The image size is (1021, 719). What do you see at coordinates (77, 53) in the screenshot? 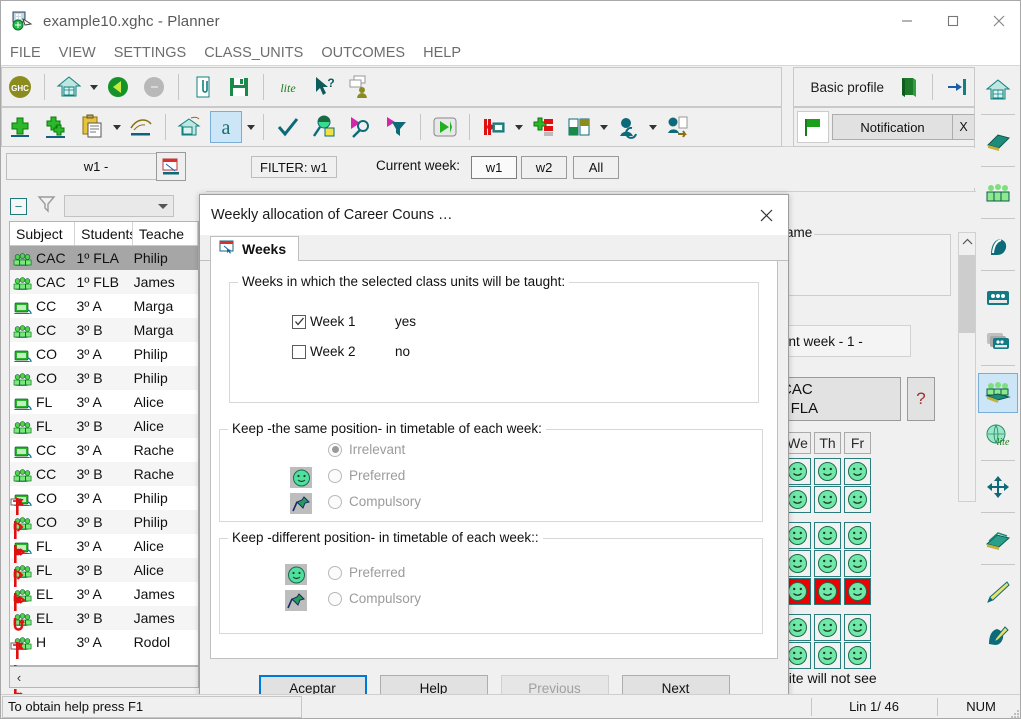
I see `menu-view: VIEW` at bounding box center [77, 53].